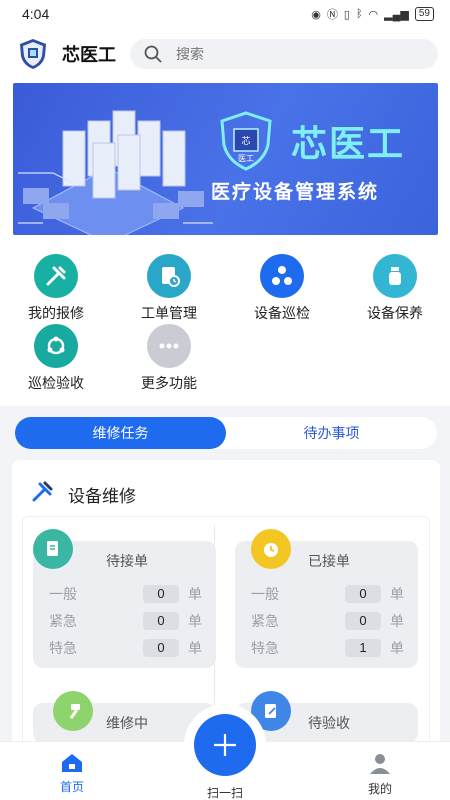 Image resolution: width=450 pixels, height=800 pixels. What do you see at coordinates (169, 346) in the screenshot?
I see `more-icon` at bounding box center [169, 346].